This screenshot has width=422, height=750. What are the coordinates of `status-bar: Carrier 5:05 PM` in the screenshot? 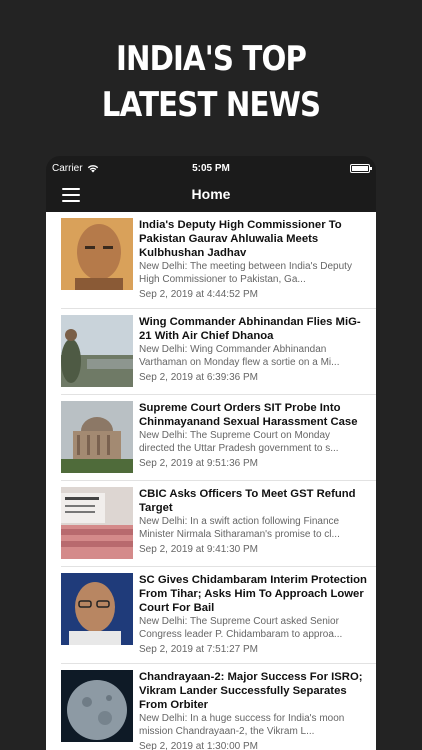 It's located at (211, 168).